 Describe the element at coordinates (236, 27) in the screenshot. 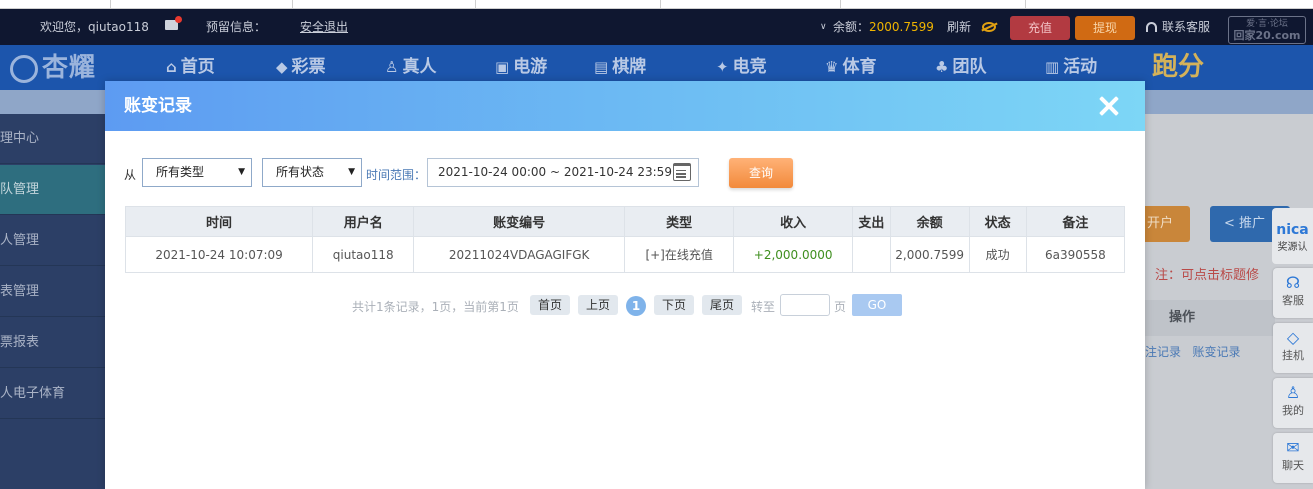

I see `notice-label: 预留信息：` at that location.